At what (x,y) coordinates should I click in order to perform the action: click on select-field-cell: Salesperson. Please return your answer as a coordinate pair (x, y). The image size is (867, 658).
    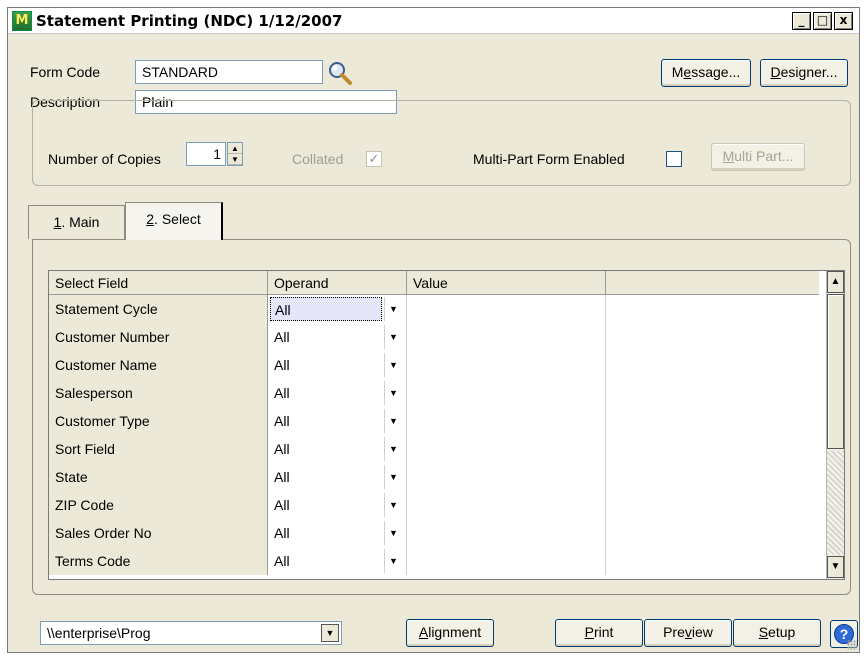
    Looking at the image, I should click on (158, 393).